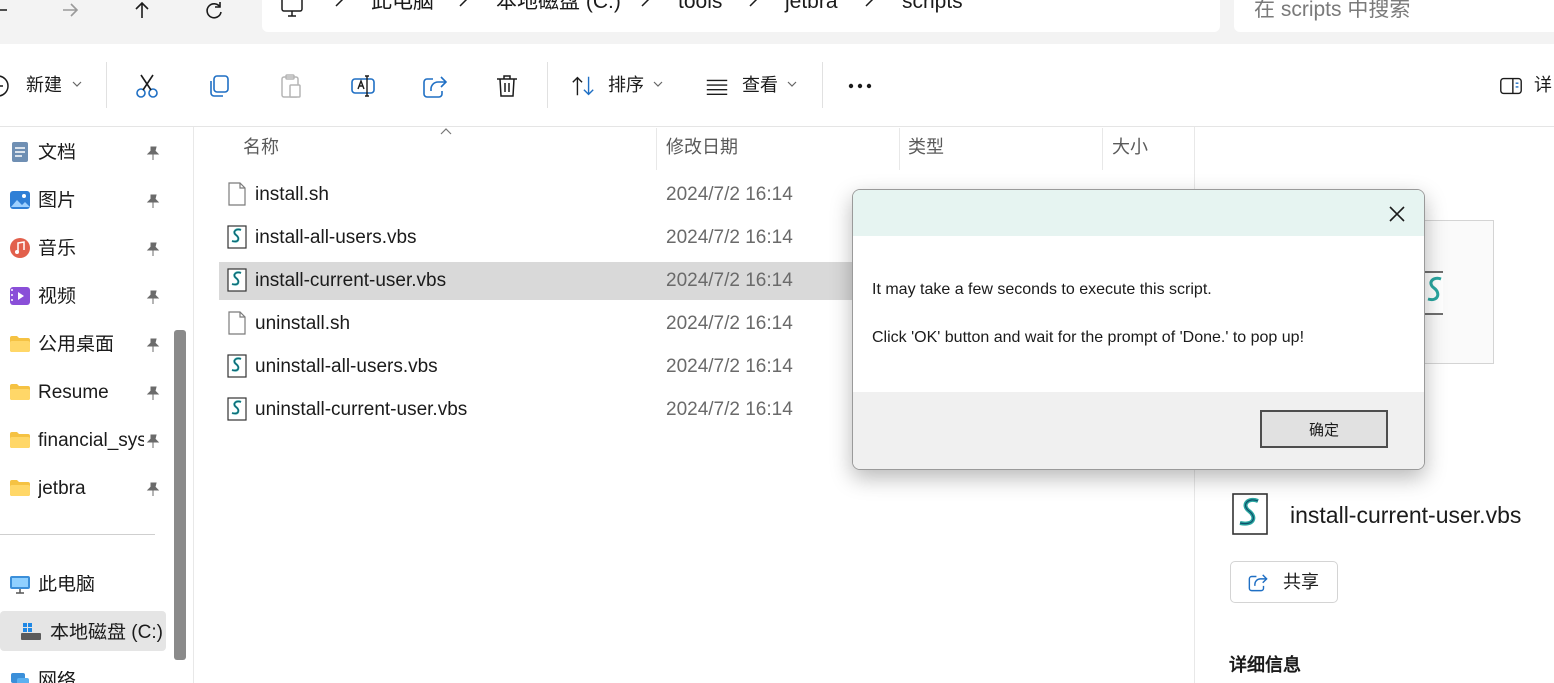 The height and width of the screenshot is (683, 1554). I want to click on up-arrow-icon, so click(142, 9).